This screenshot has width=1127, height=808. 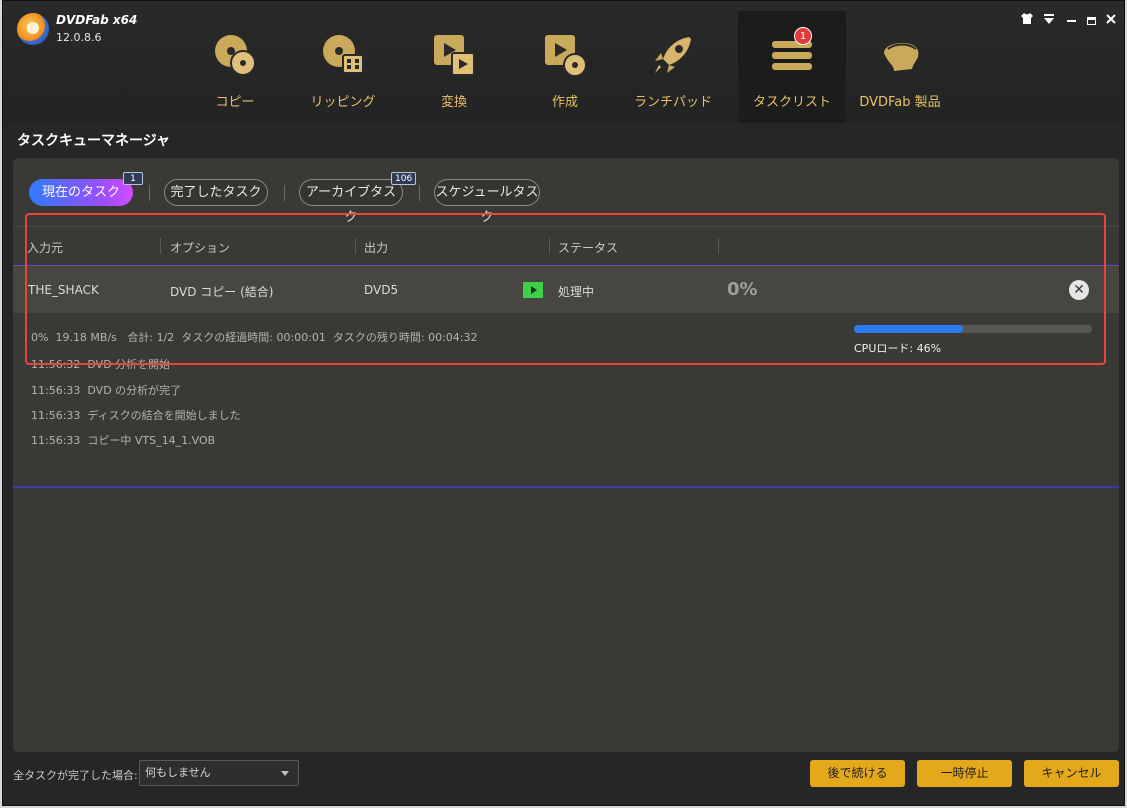 What do you see at coordinates (219, 773) in the screenshot?
I see `after-complete-select: 何もしません` at bounding box center [219, 773].